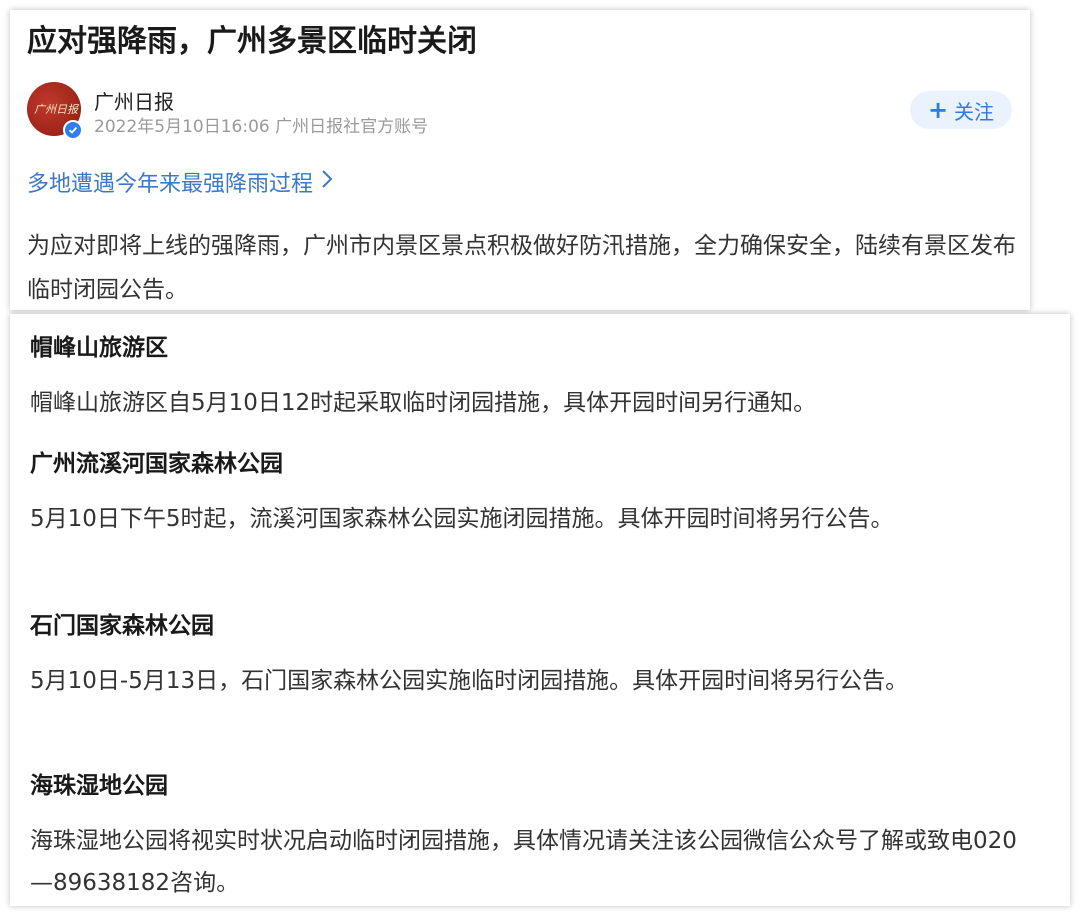 This screenshot has width=1080, height=924. Describe the element at coordinates (99, 348) in the screenshot. I see `section-heading: 帽峰山旅游区` at that location.